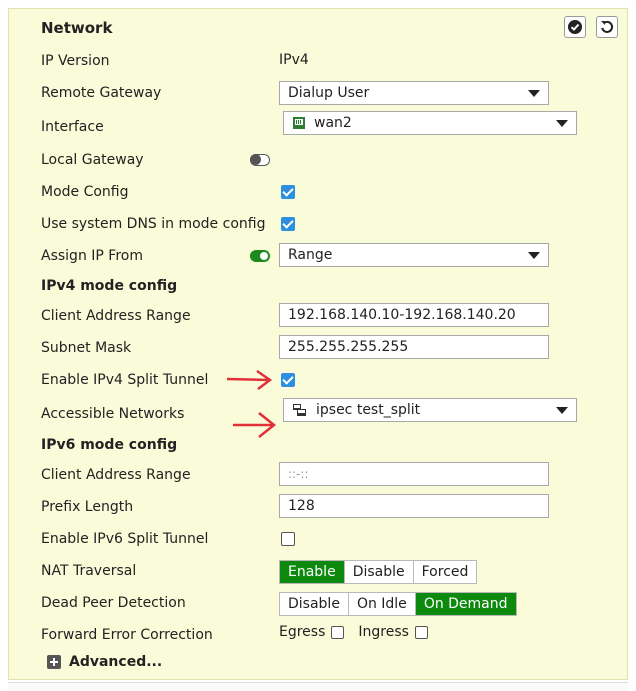 The width and height of the screenshot is (636, 691). I want to click on fec-options: Egress Ingress, so click(360, 632).